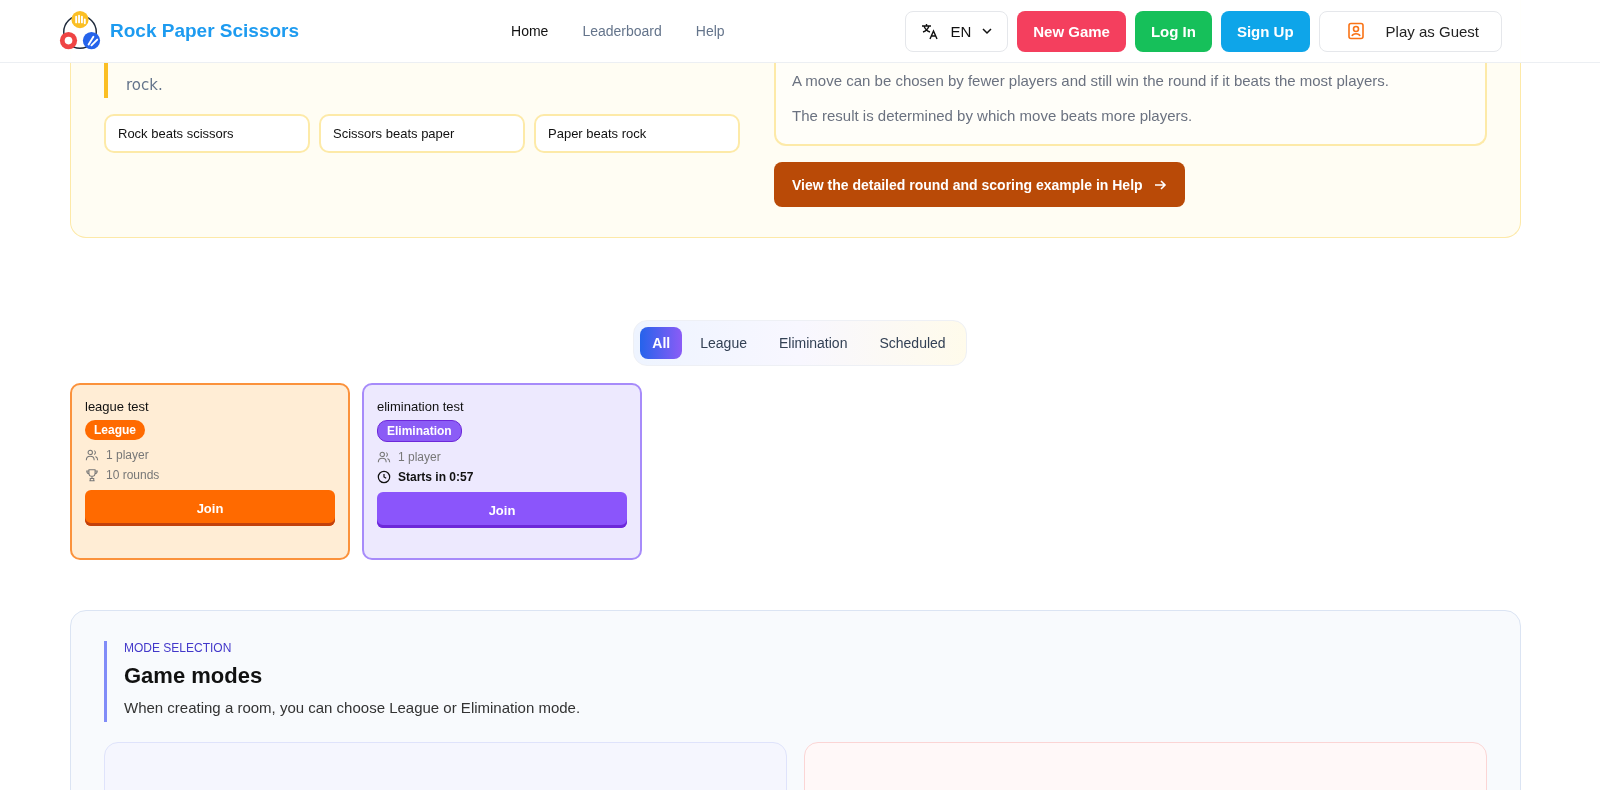 This screenshot has height=790, width=1600. I want to click on room-name: league test, so click(117, 406).